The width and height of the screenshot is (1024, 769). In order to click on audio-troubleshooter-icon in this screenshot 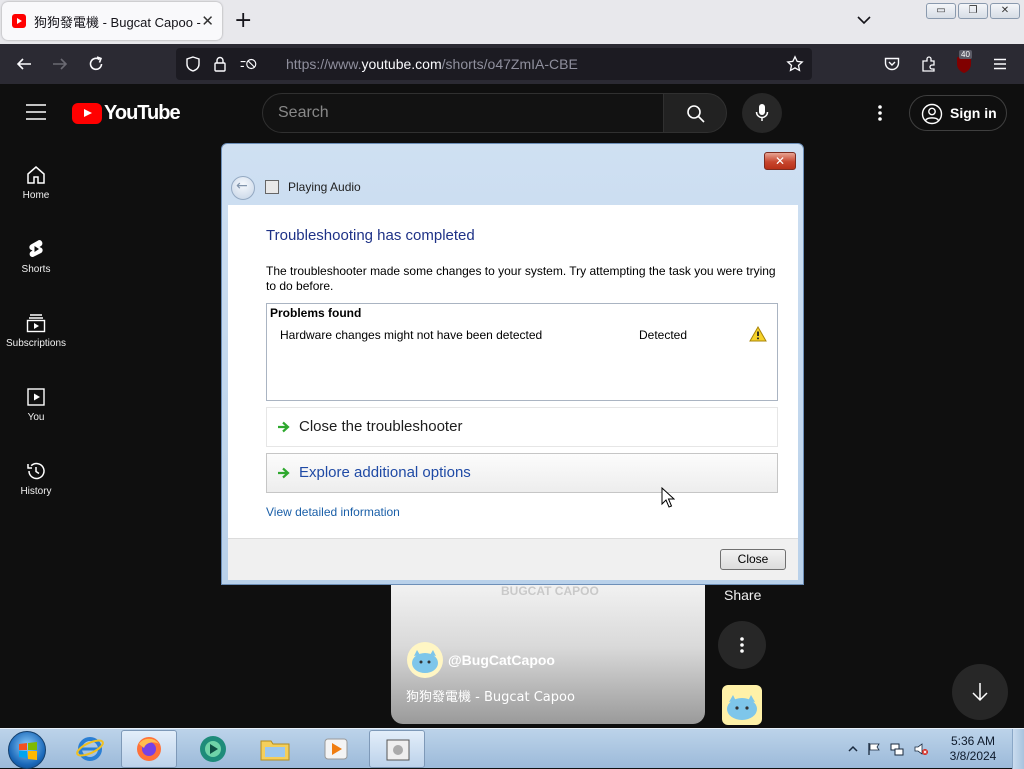, I will do `click(272, 187)`.